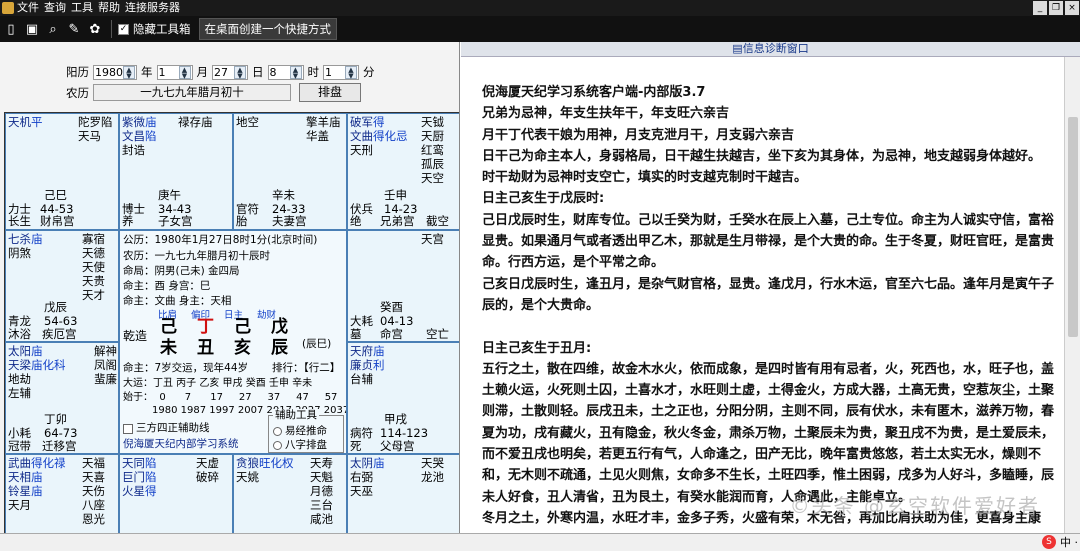 This screenshot has height=551, width=1080. What do you see at coordinates (162, 29) in the screenshot?
I see `hide-toolbox-label: 隐藏工具箱` at bounding box center [162, 29].